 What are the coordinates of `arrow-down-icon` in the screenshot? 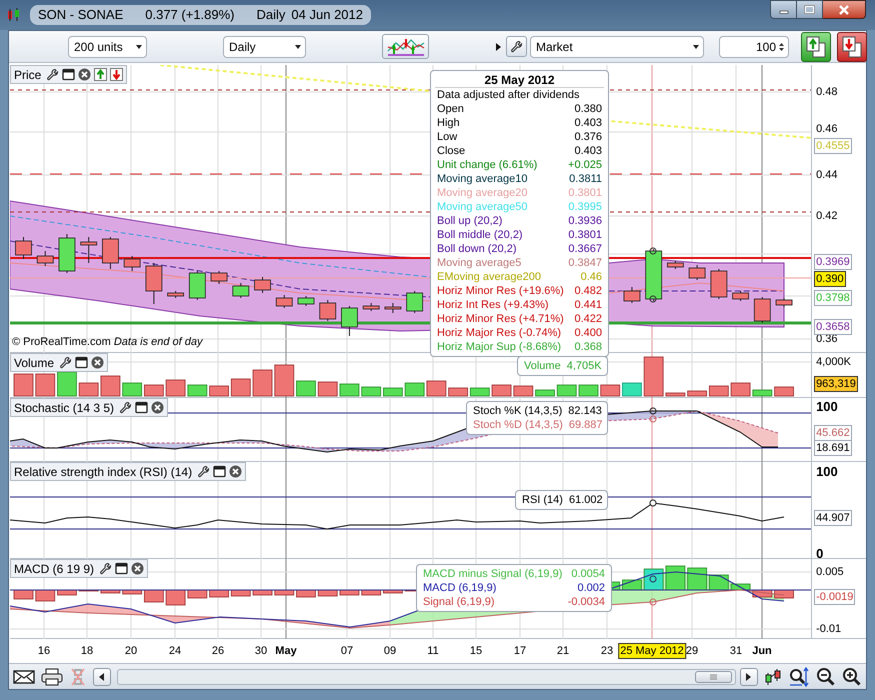 It's located at (117, 74).